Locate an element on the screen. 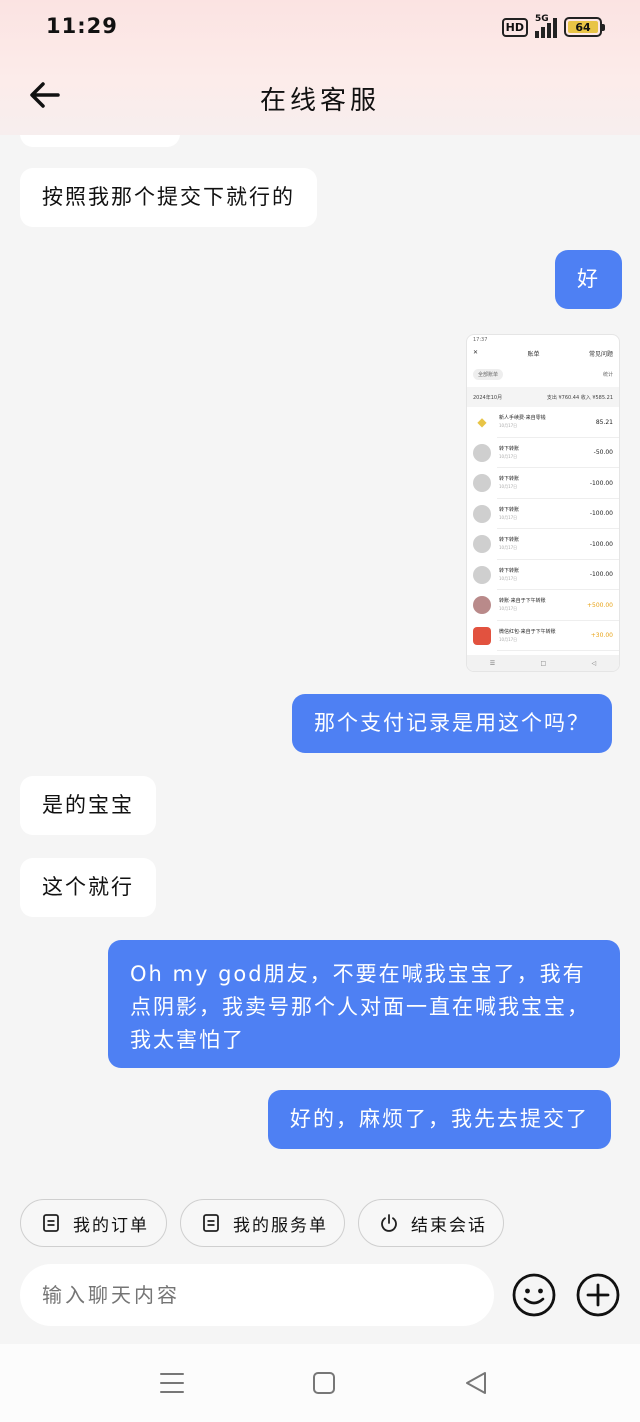 Image resolution: width=640 pixels, height=1422 pixels. message-bubble-left: 这个就行 is located at coordinates (88, 887).